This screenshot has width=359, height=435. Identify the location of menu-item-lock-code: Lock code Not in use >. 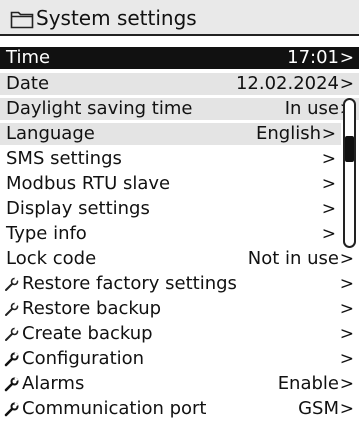
(179, 259).